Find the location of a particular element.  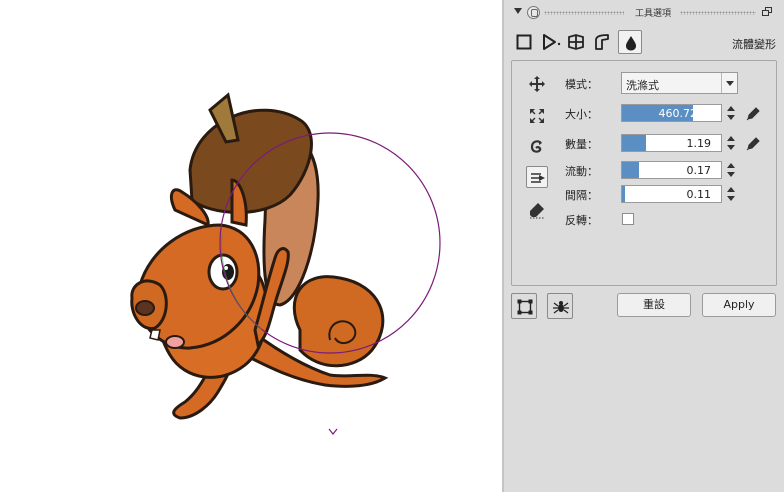

reverse-checkbox is located at coordinates (628, 219).